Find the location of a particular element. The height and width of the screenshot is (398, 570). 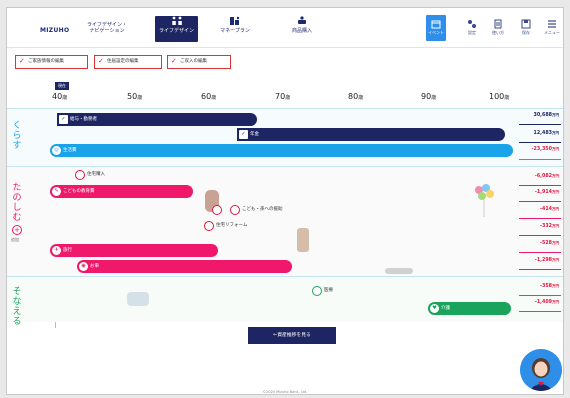

expense-bar-travel: ✈ 旅行 is located at coordinates (134, 250).